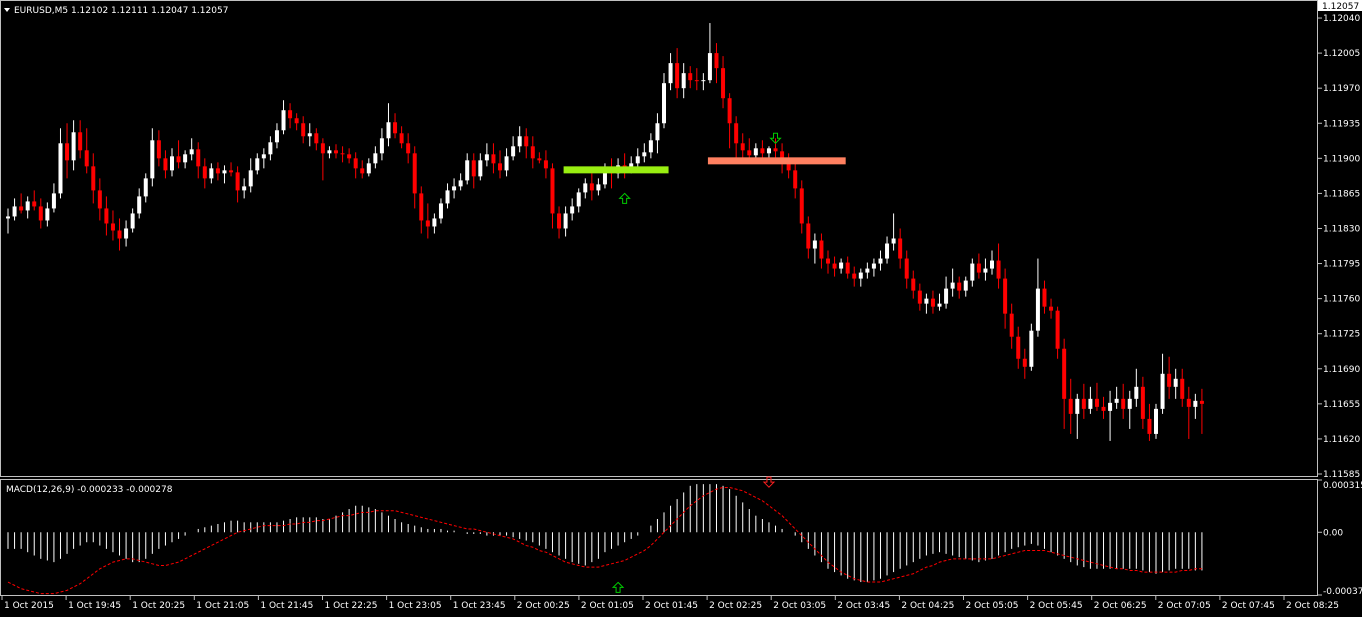 Image resolution: width=1362 pixels, height=617 pixels. Describe the element at coordinates (7, 10) in the screenshot. I see `collapse-triangle-icon` at that location.